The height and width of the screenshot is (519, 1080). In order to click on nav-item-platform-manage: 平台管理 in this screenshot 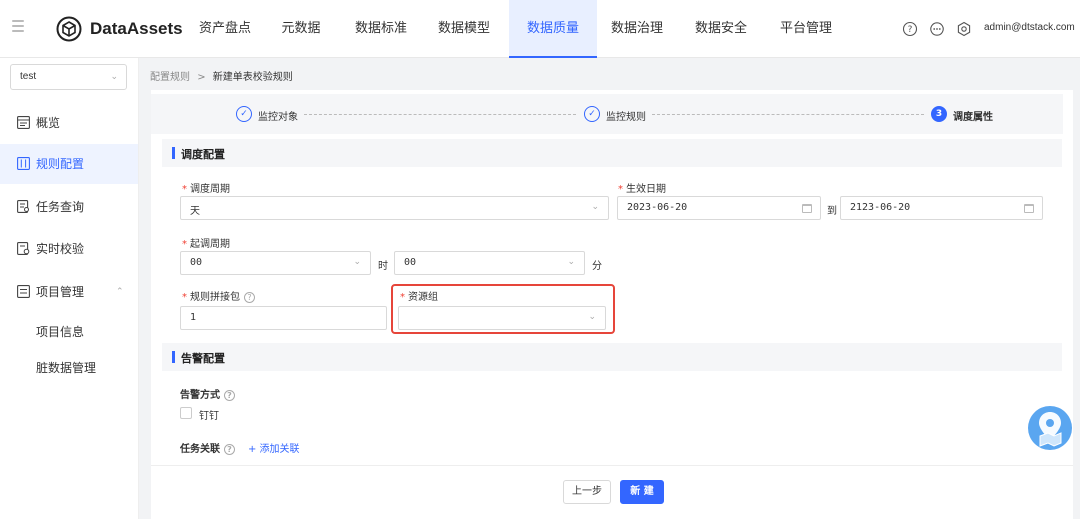, I will do `click(806, 29)`.